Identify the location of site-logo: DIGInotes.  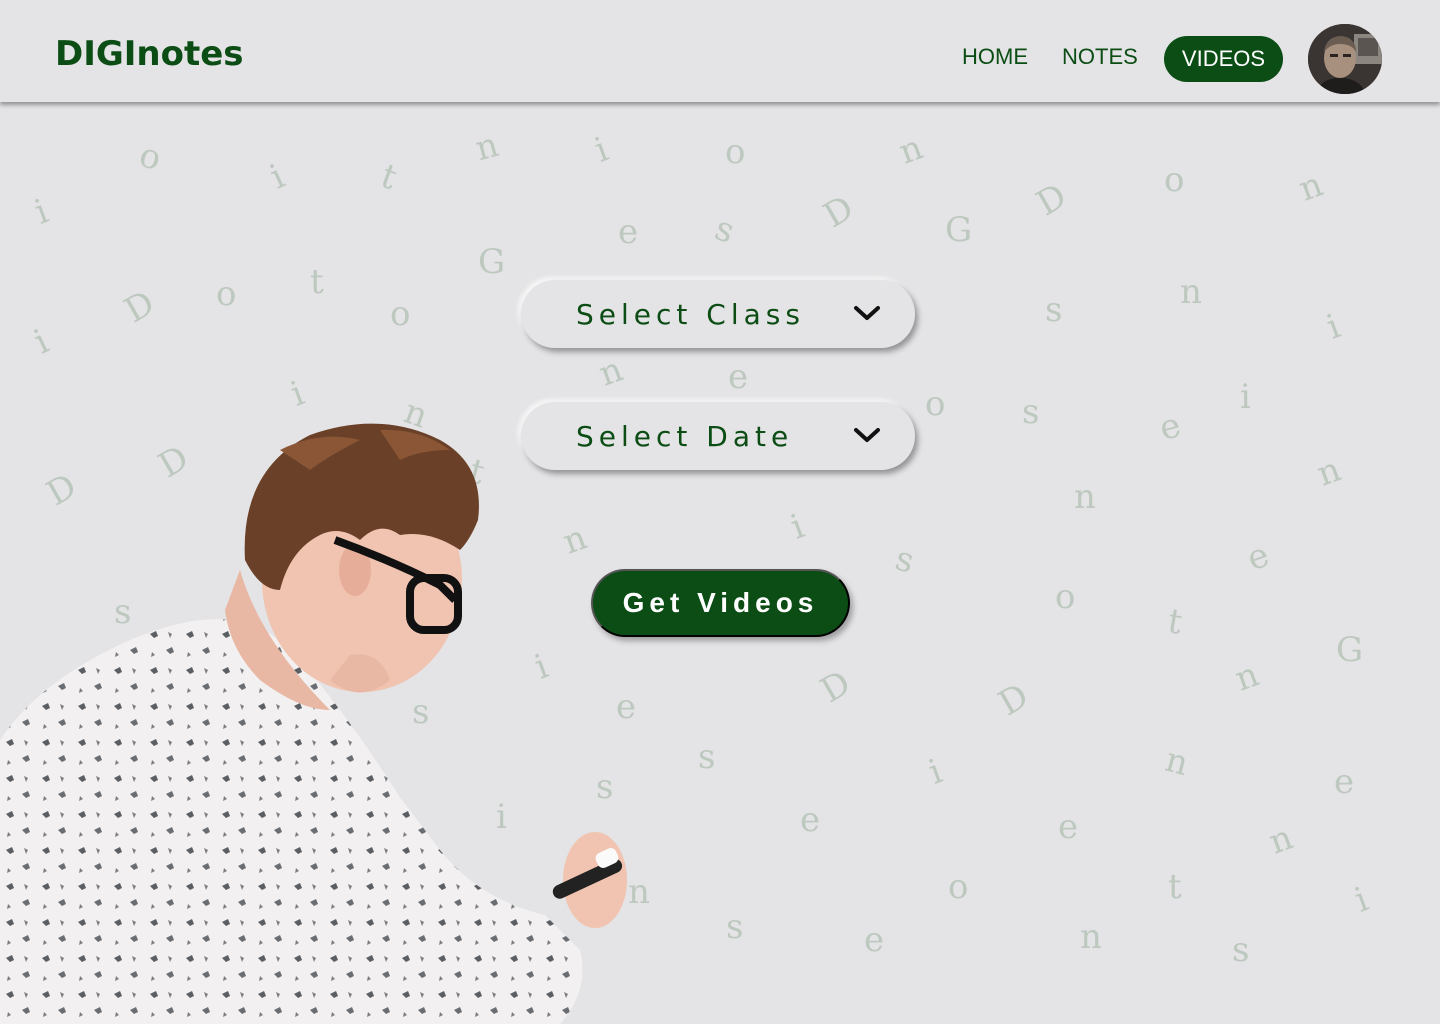
(149, 54).